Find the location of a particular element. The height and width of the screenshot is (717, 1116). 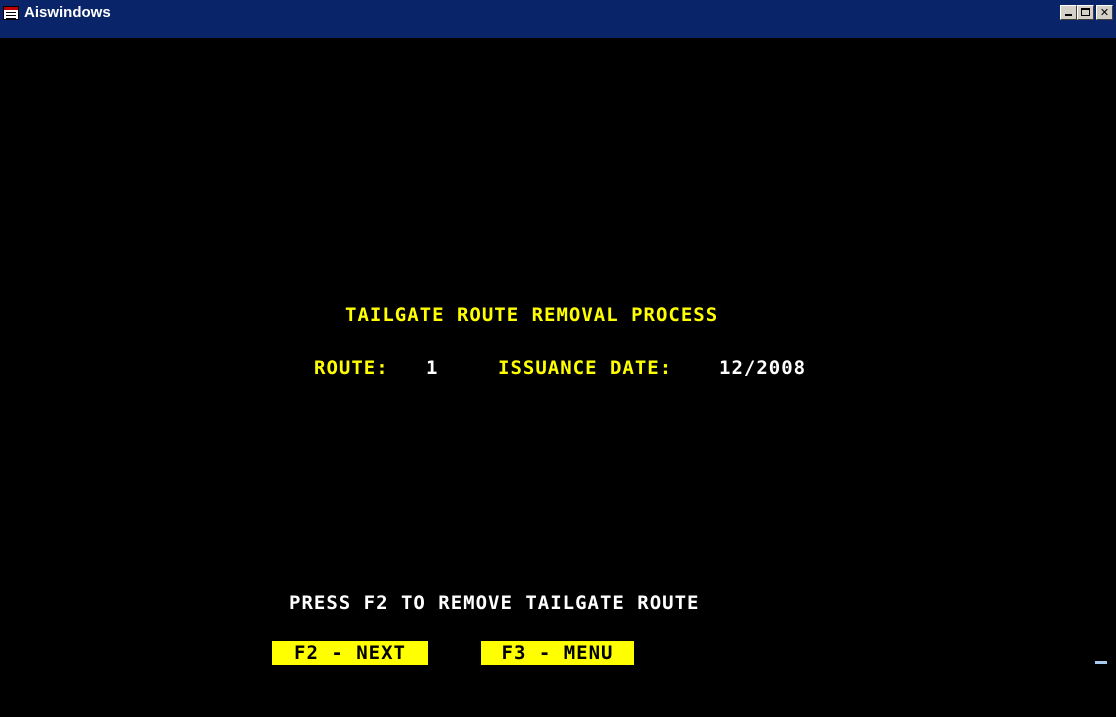

f3-menu-button: F3 - MENU is located at coordinates (557, 653).